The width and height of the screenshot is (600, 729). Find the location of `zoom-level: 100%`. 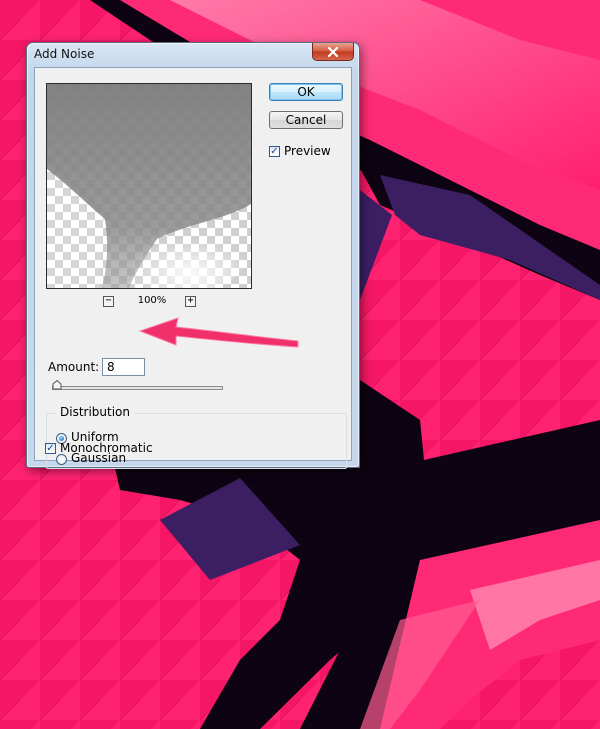

zoom-level: 100% is located at coordinates (152, 300).